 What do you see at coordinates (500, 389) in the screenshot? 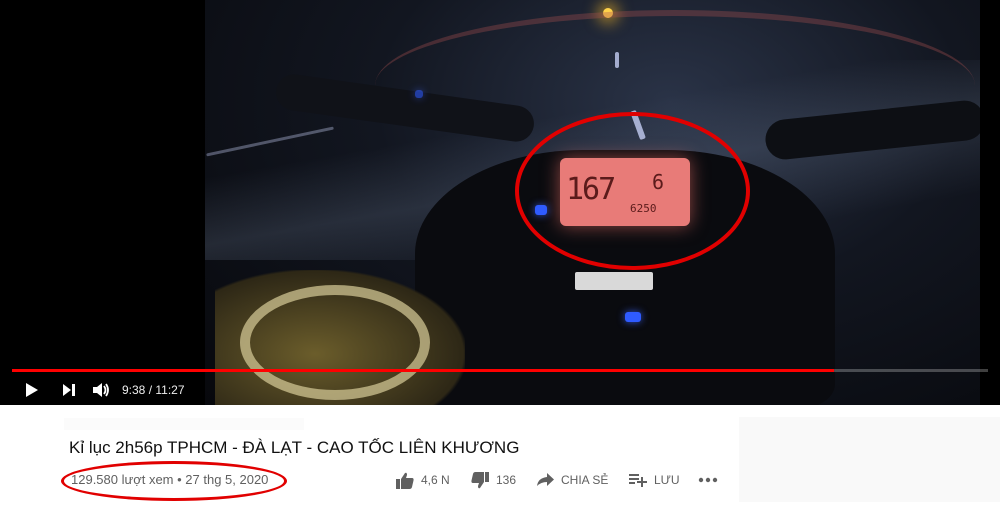
I see `player-controls: 9:38 / 11:27` at bounding box center [500, 389].